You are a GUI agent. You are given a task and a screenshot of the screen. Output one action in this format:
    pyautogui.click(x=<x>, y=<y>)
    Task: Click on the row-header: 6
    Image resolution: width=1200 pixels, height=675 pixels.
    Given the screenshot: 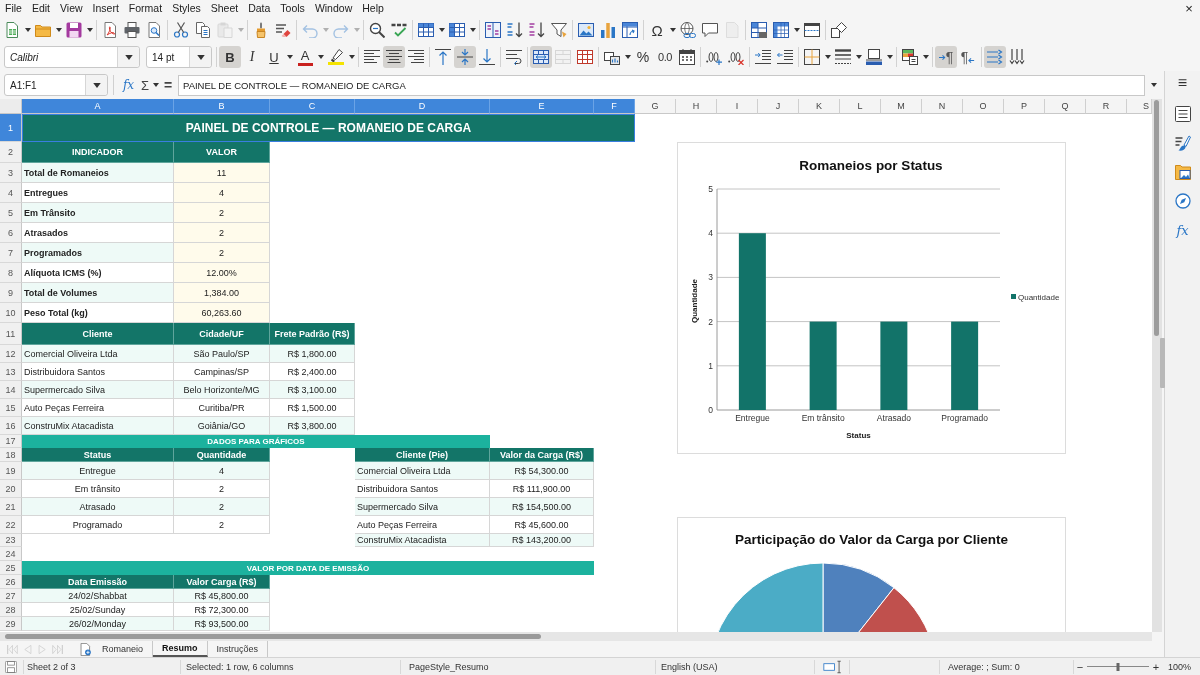 What is the action you would take?
    pyautogui.click(x=11, y=233)
    